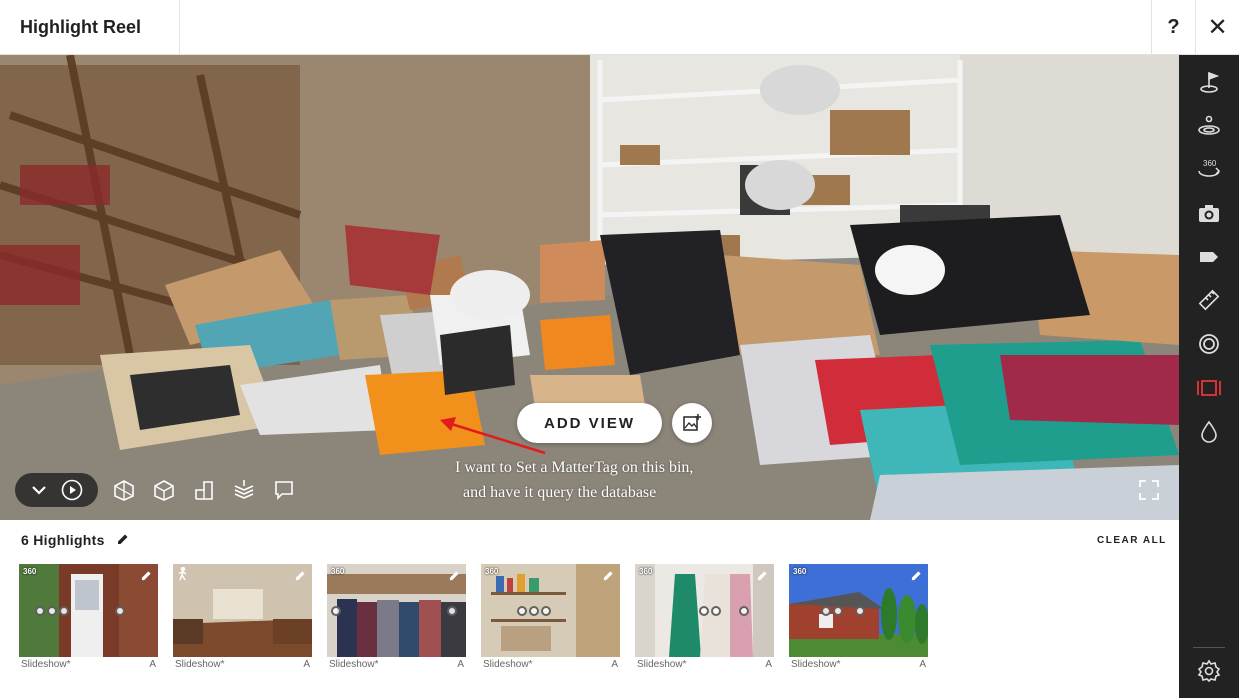 The width and height of the screenshot is (1239, 698). I want to click on play-icon, so click(72, 490).